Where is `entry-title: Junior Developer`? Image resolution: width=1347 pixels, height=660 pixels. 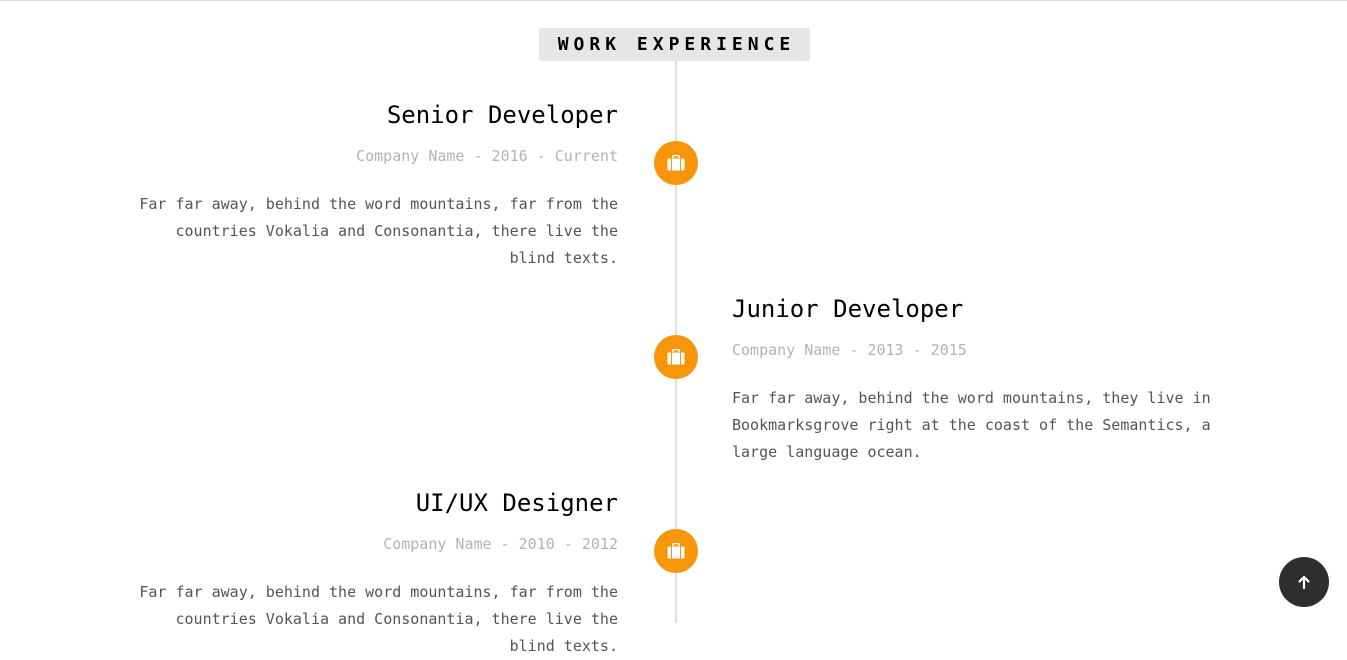 entry-title: Junior Developer is located at coordinates (848, 309).